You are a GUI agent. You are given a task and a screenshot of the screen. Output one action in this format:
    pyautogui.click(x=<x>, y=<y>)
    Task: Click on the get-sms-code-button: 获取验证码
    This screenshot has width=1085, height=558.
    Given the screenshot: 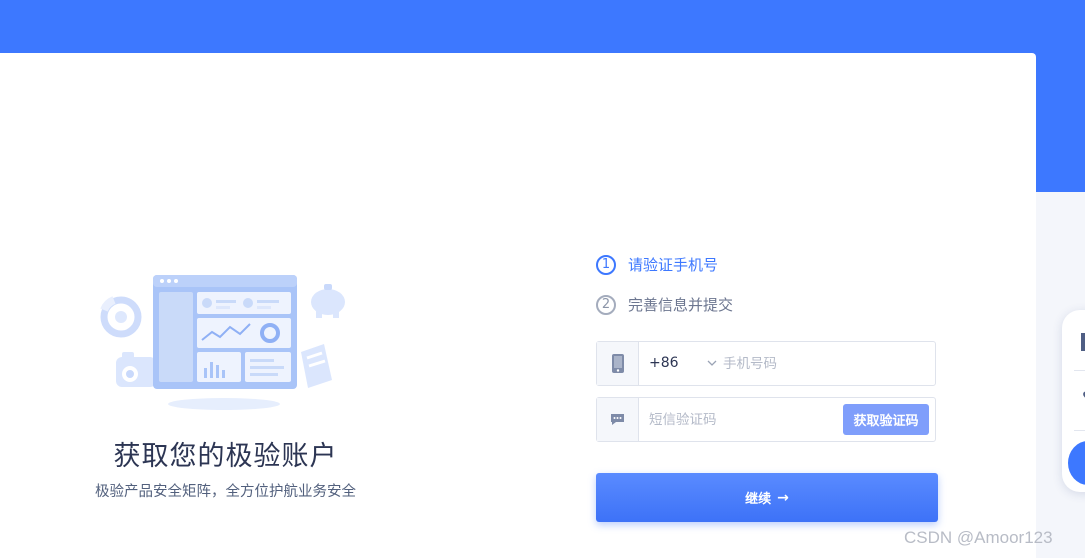 What is the action you would take?
    pyautogui.click(x=886, y=419)
    